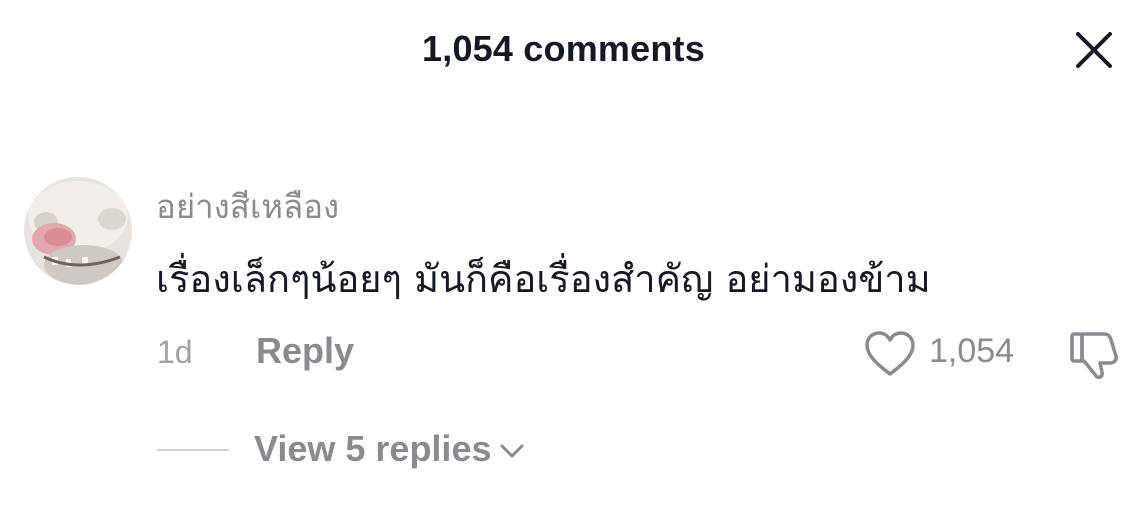 Image resolution: width=1127 pixels, height=527 pixels. Describe the element at coordinates (972, 351) in the screenshot. I see `like-count: 1,054` at that location.